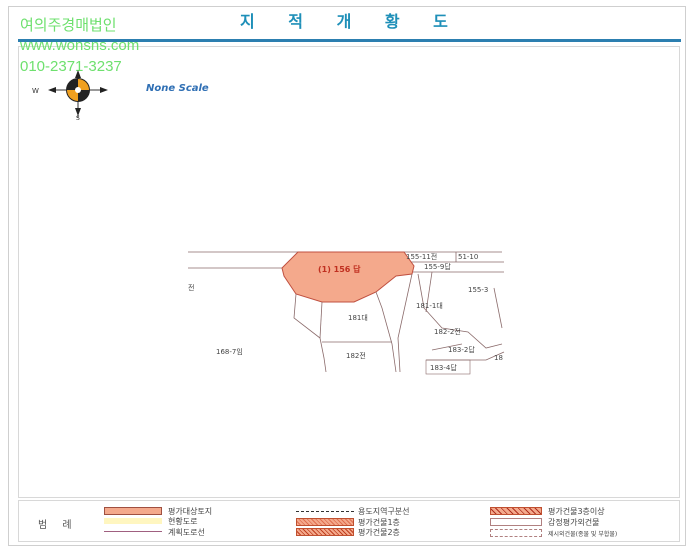 The width and height of the screenshot is (699, 552). Describe the element at coordinates (516, 522) in the screenshot. I see `legend-swatch-other-building` at that location.